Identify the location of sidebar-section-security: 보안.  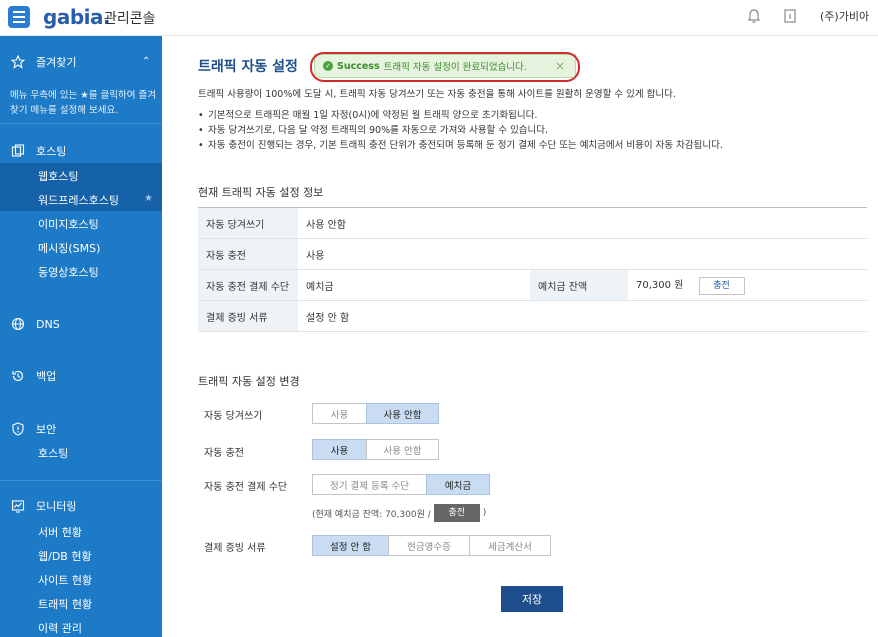
(33, 429).